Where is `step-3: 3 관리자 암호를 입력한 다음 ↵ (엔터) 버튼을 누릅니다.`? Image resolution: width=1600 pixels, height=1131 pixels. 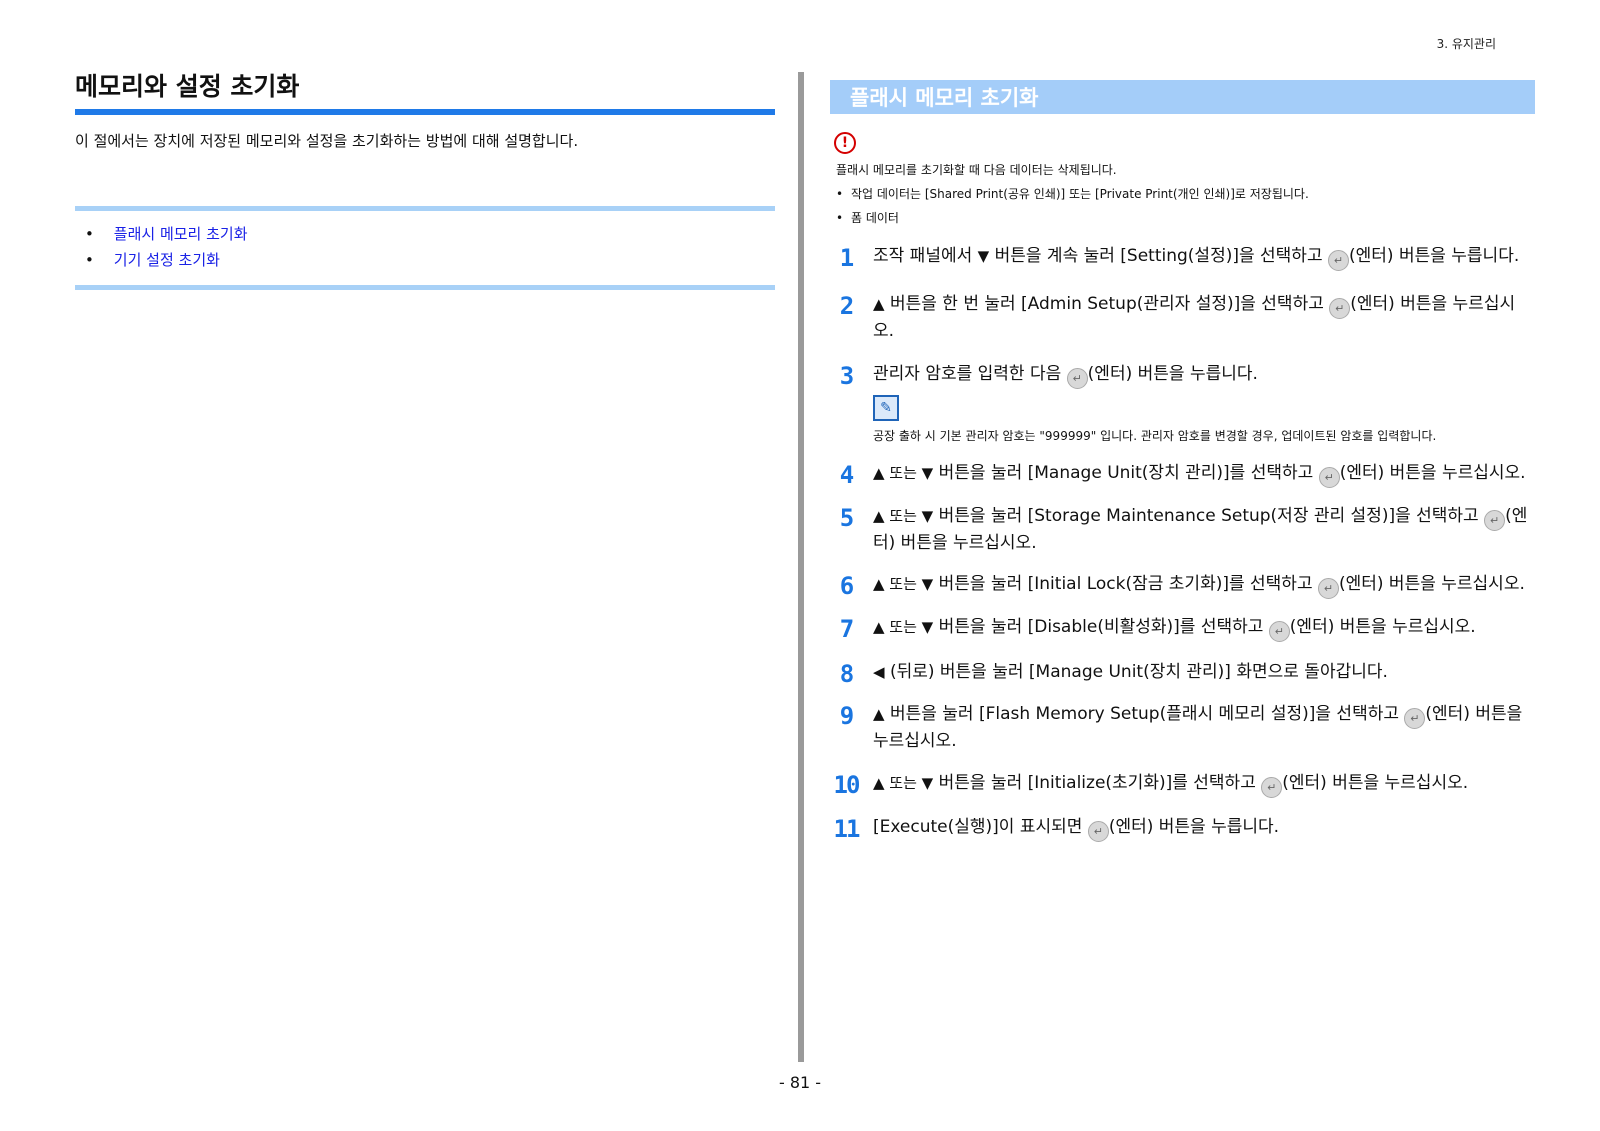 step-3: 3 관리자 암호를 입력한 다음 ↵ (엔터) 버튼을 누릅니다. is located at coordinates (1182, 375).